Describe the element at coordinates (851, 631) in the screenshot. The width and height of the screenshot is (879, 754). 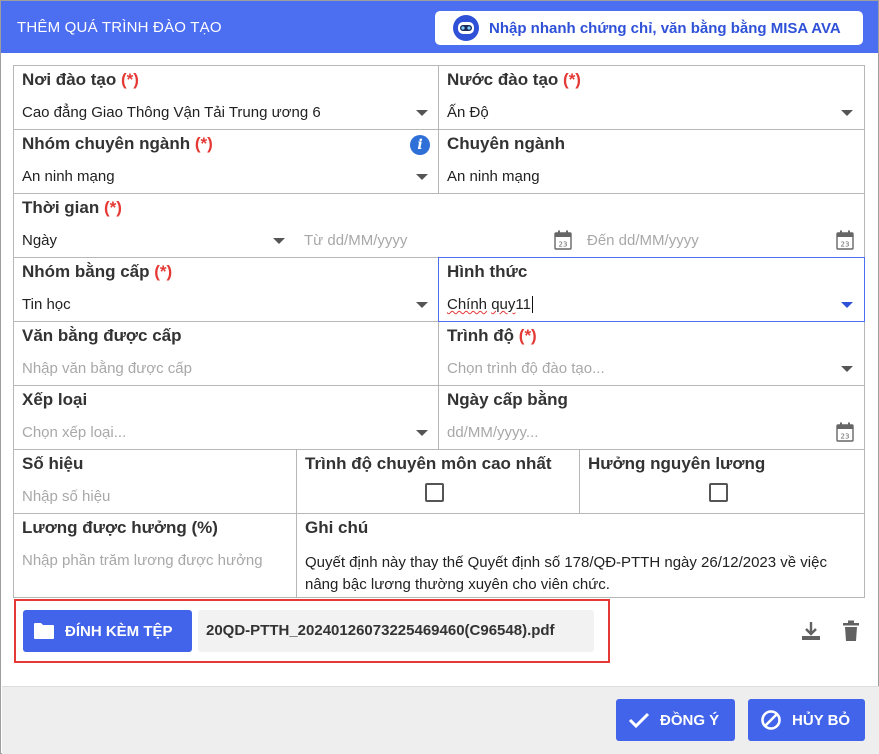
I see `trash-icon` at that location.